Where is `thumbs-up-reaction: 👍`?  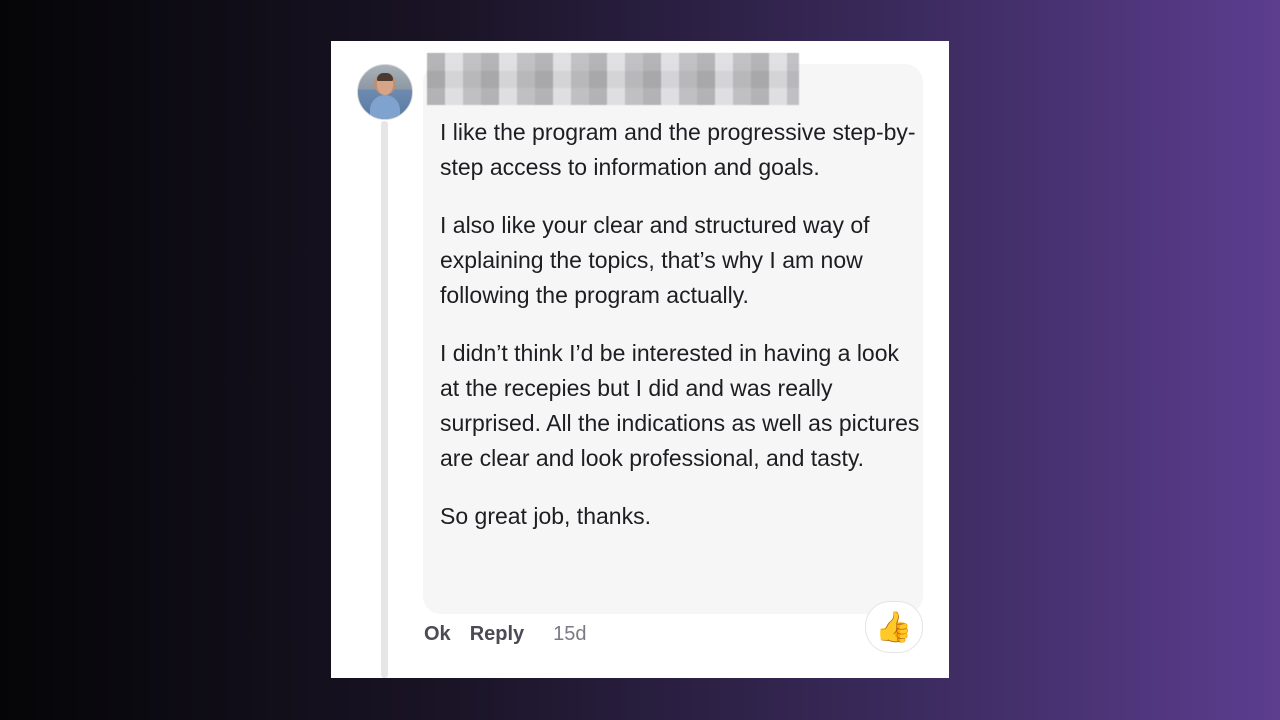 thumbs-up-reaction: 👍 is located at coordinates (894, 627).